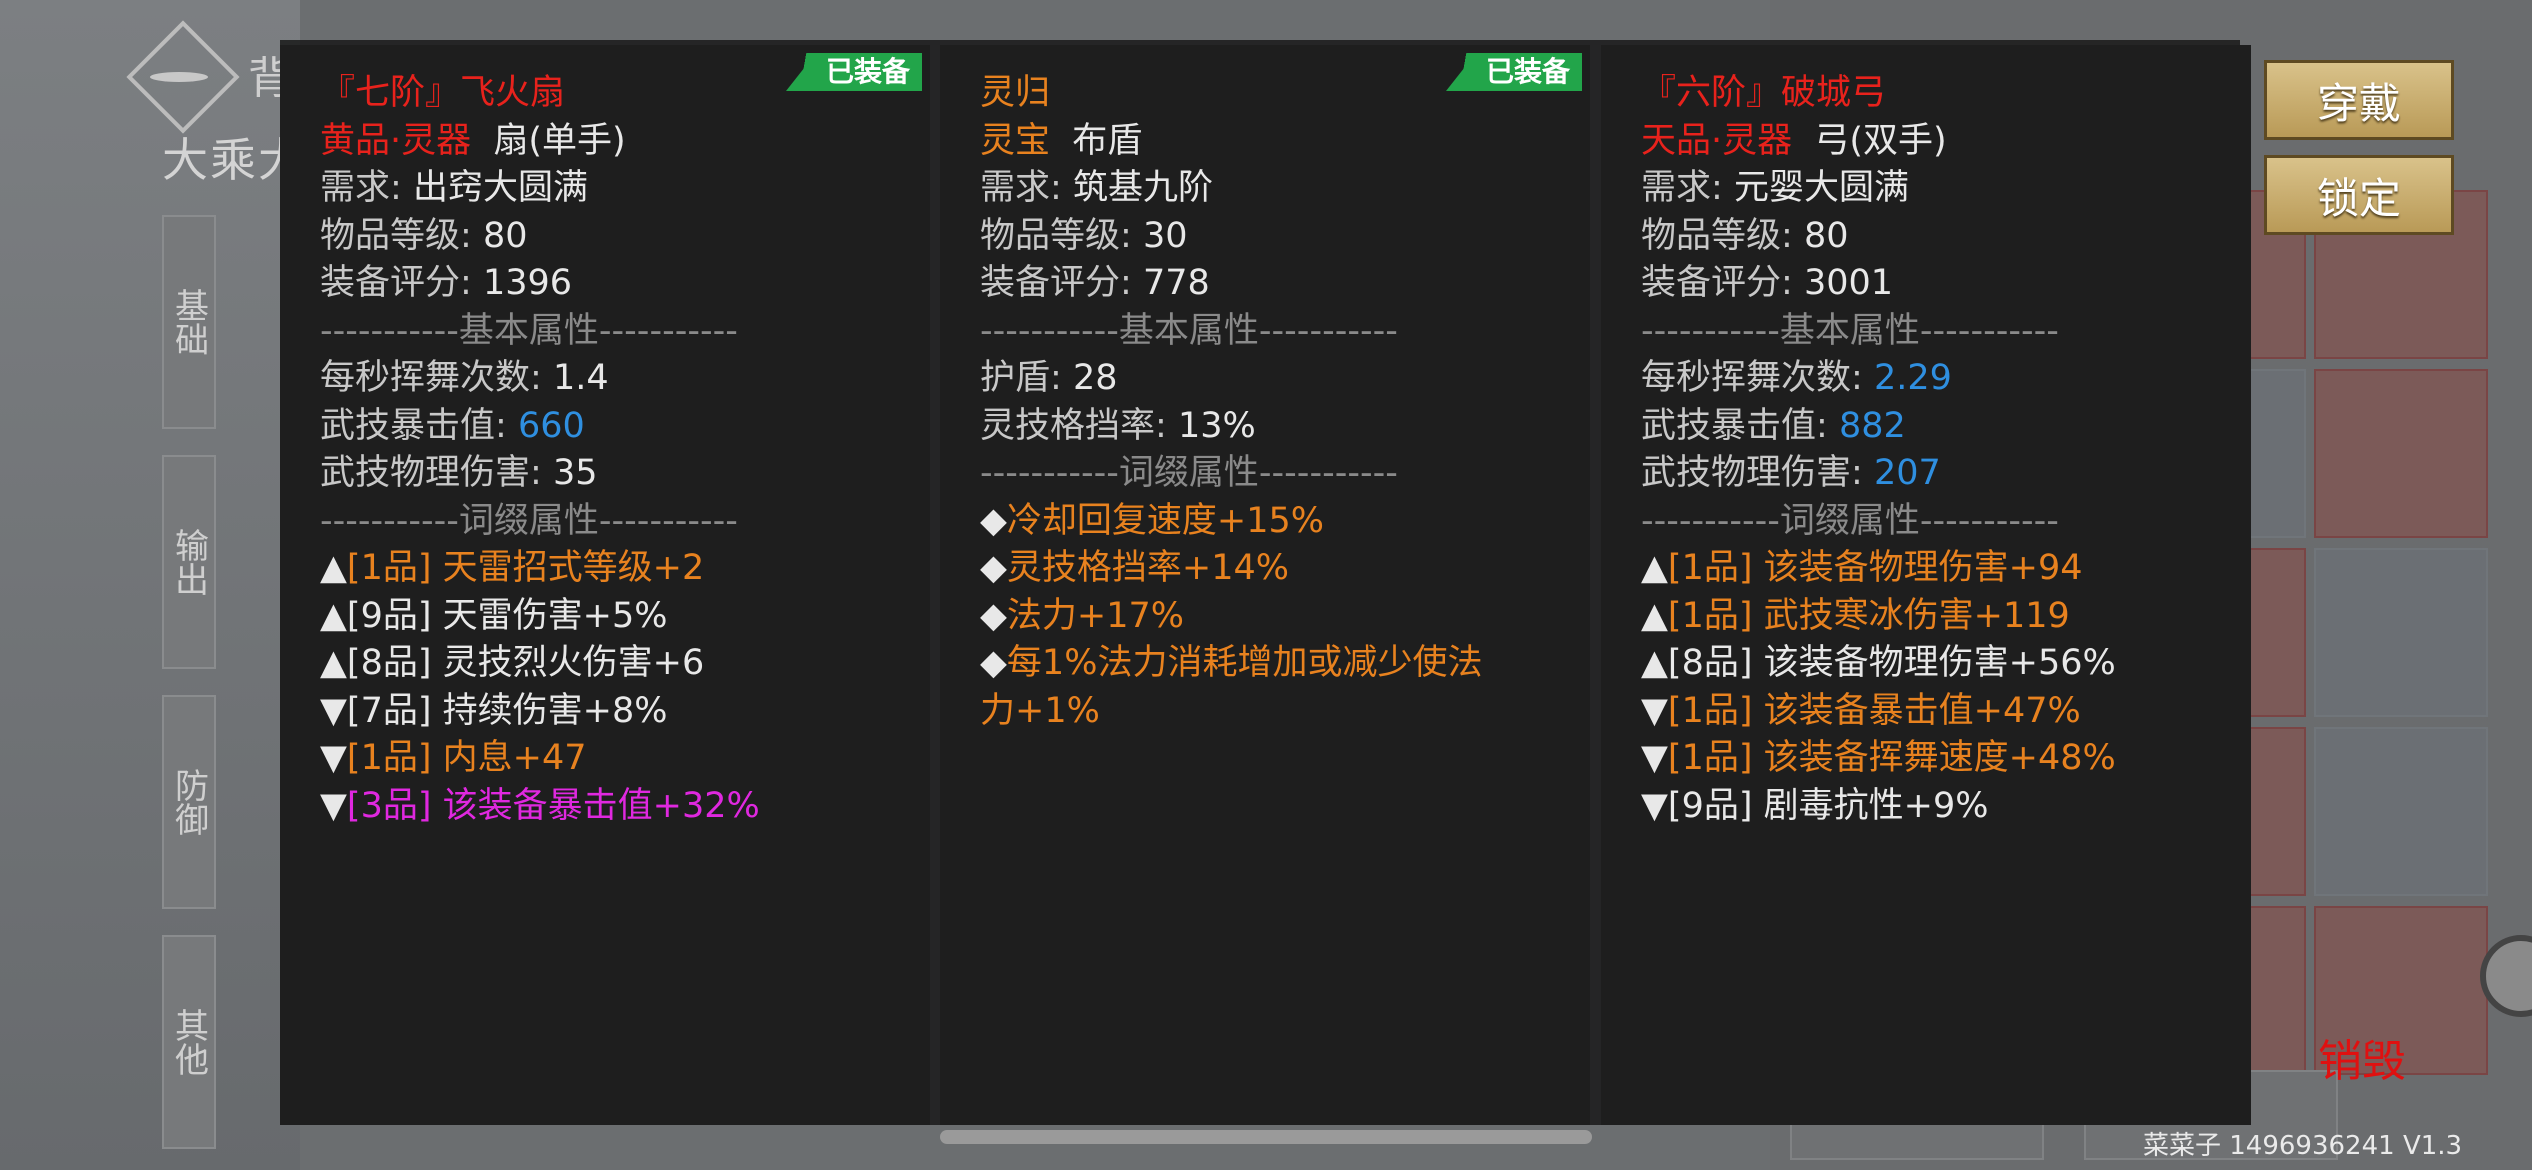  Describe the element at coordinates (1266, 1137) in the screenshot. I see `tooltip-scrollbar` at that location.